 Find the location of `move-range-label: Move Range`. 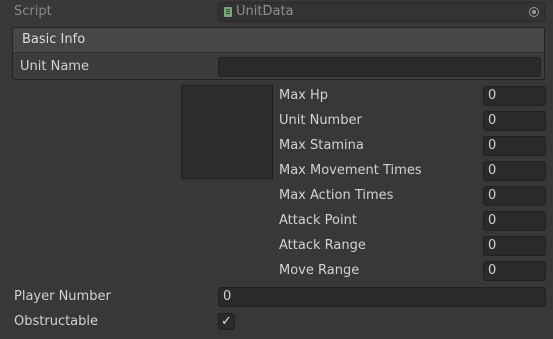

move-range-label: Move Range is located at coordinates (319, 270).